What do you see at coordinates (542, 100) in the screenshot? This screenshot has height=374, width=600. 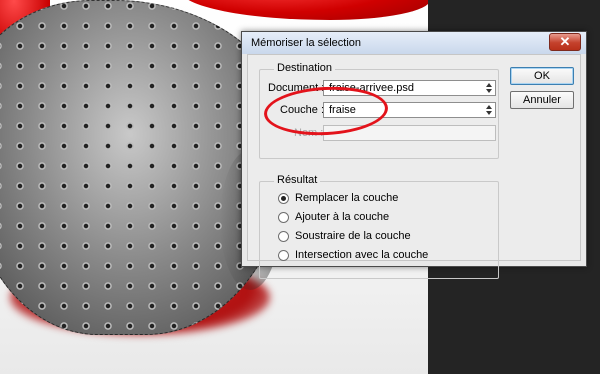 I see `cancel-button: Annuler` at bounding box center [542, 100].